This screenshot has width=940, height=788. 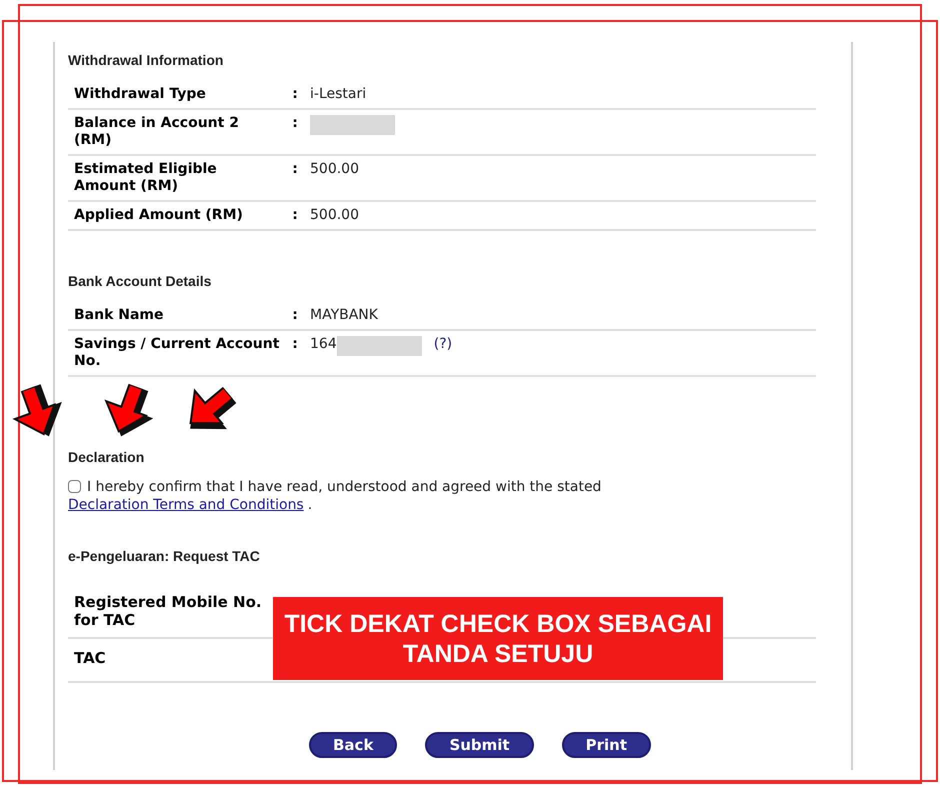 What do you see at coordinates (145, 178) in the screenshot?
I see `field-label: Estimated Eligible Amount (RM)` at bounding box center [145, 178].